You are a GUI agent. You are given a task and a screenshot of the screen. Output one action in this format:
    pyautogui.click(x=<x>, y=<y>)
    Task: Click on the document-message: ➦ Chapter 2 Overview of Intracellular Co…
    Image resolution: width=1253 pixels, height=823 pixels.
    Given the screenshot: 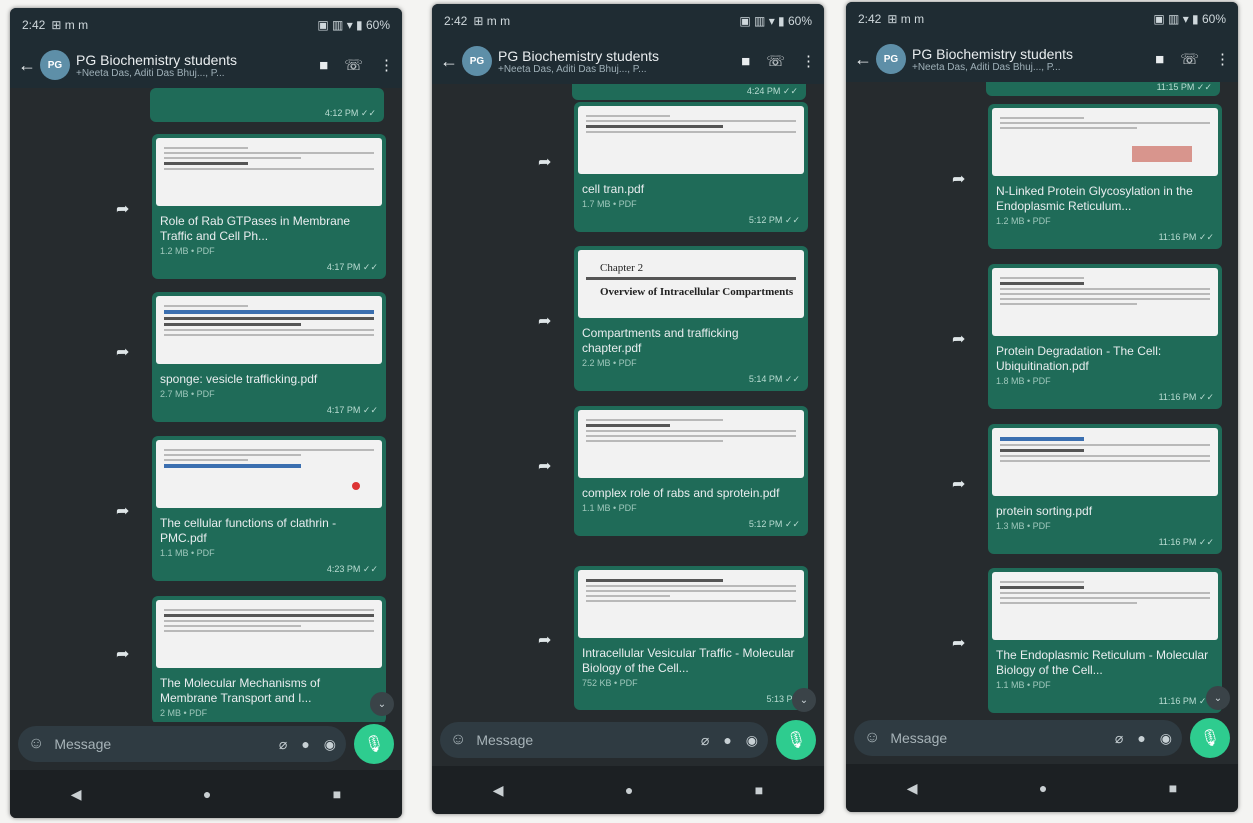 What is the action you would take?
    pyautogui.click(x=673, y=318)
    